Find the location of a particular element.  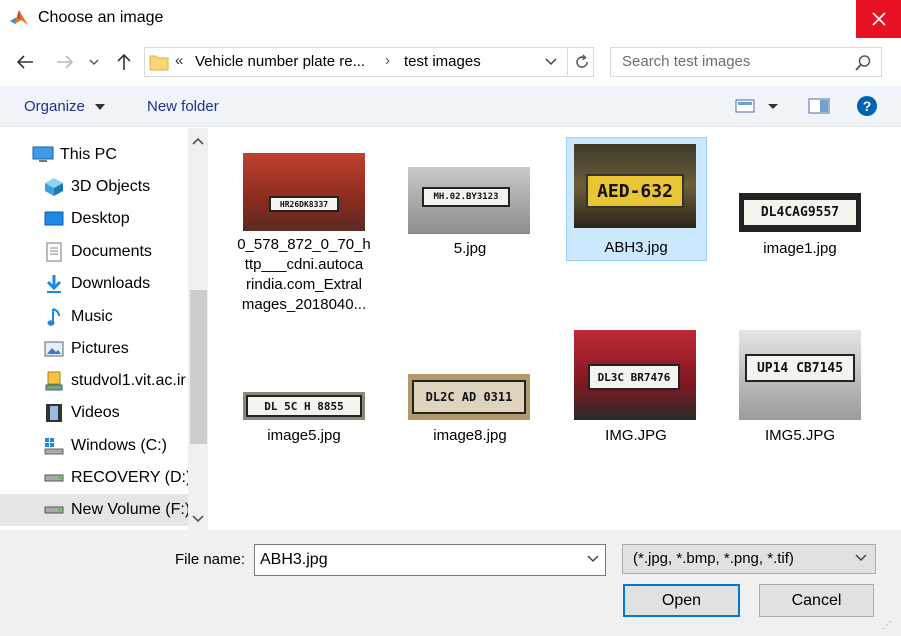

nav-item-downloads: Downloads is located at coordinates (94, 284).